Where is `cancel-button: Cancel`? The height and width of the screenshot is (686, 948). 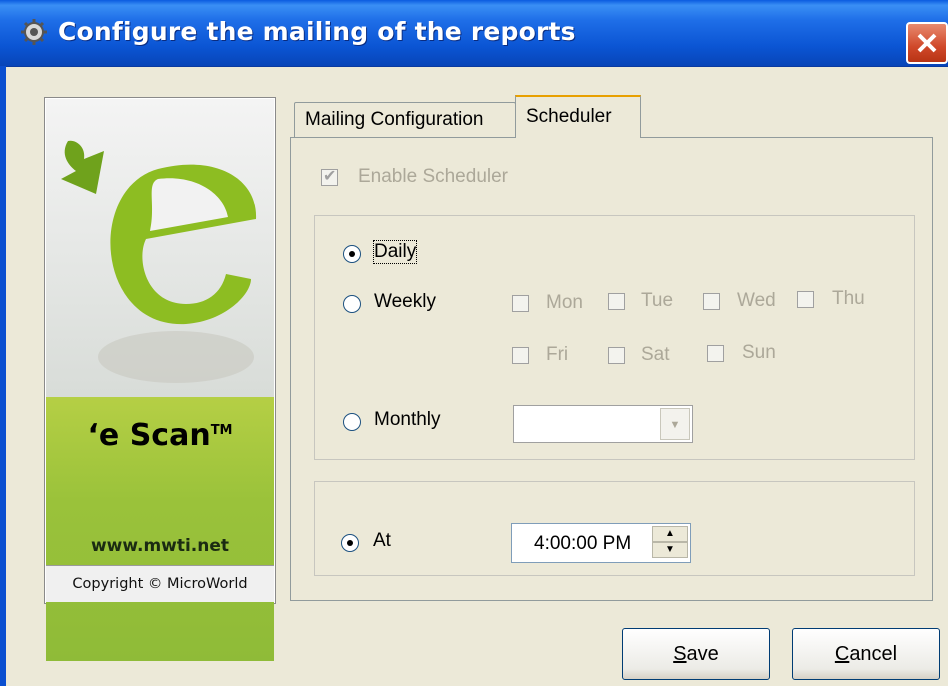
cancel-button: Cancel is located at coordinates (866, 654).